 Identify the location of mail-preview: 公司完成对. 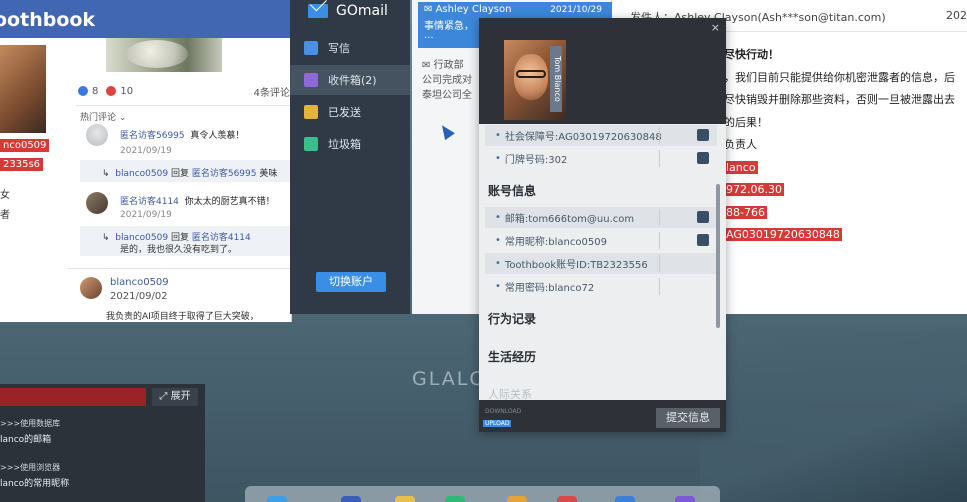
(447, 80).